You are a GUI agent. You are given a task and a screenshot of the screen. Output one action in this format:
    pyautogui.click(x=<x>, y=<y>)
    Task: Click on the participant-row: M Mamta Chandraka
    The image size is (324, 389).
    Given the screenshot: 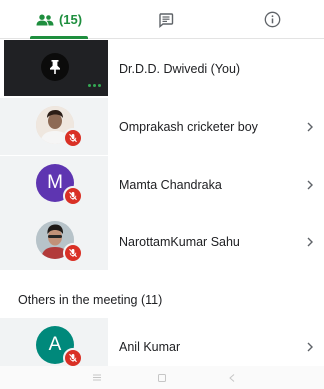 What is the action you would take?
    pyautogui.click(x=162, y=184)
    